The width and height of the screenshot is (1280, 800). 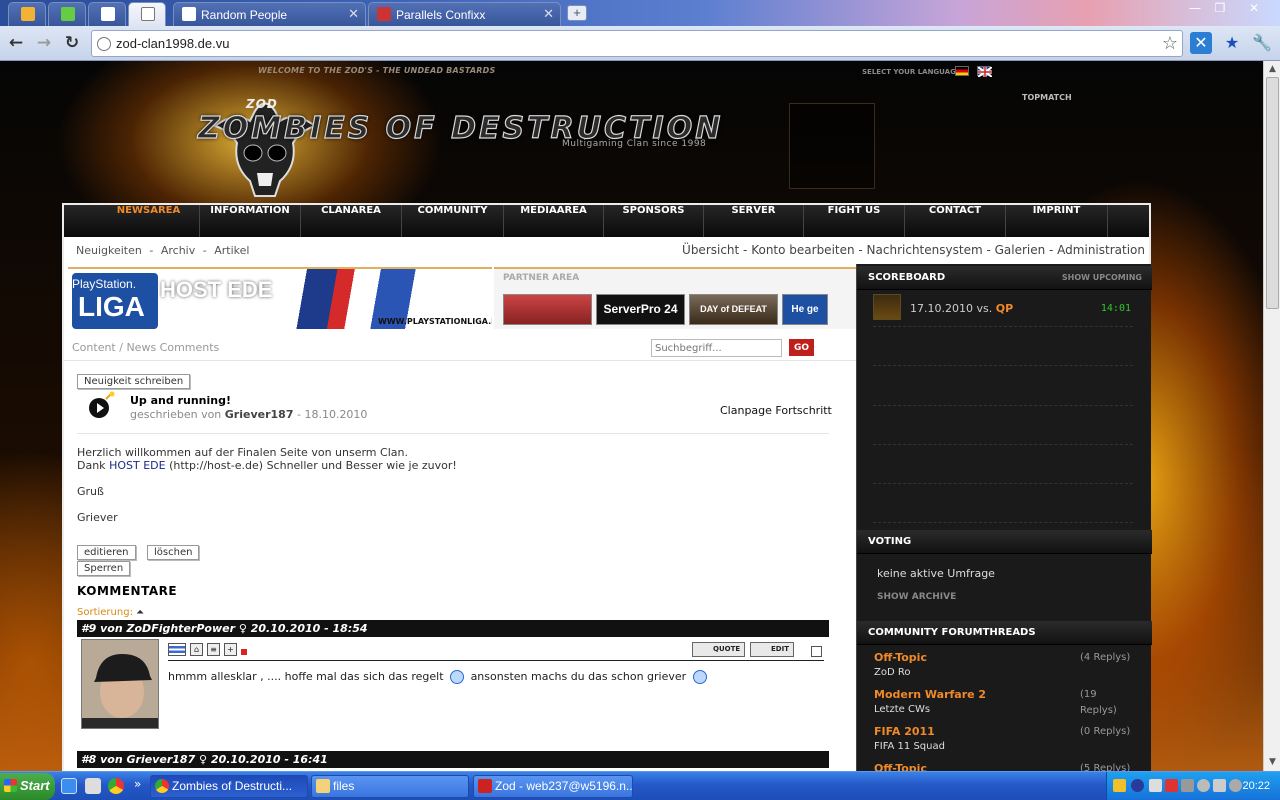 What do you see at coordinates (390, 786) in the screenshot?
I see `taskbar-item-files: files` at bounding box center [390, 786].